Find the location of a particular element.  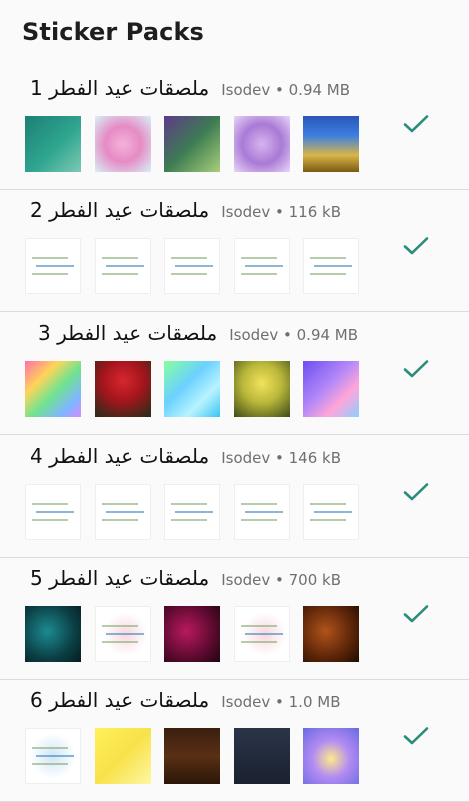

sticker-thumbnail-white-calligraphy-card is located at coordinates (122, 634).